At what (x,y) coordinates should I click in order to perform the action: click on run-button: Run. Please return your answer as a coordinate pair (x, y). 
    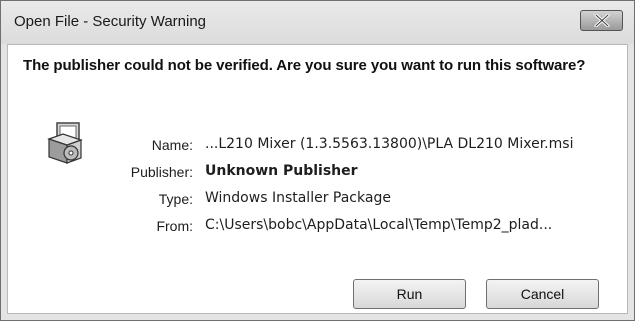
    Looking at the image, I should click on (409, 294).